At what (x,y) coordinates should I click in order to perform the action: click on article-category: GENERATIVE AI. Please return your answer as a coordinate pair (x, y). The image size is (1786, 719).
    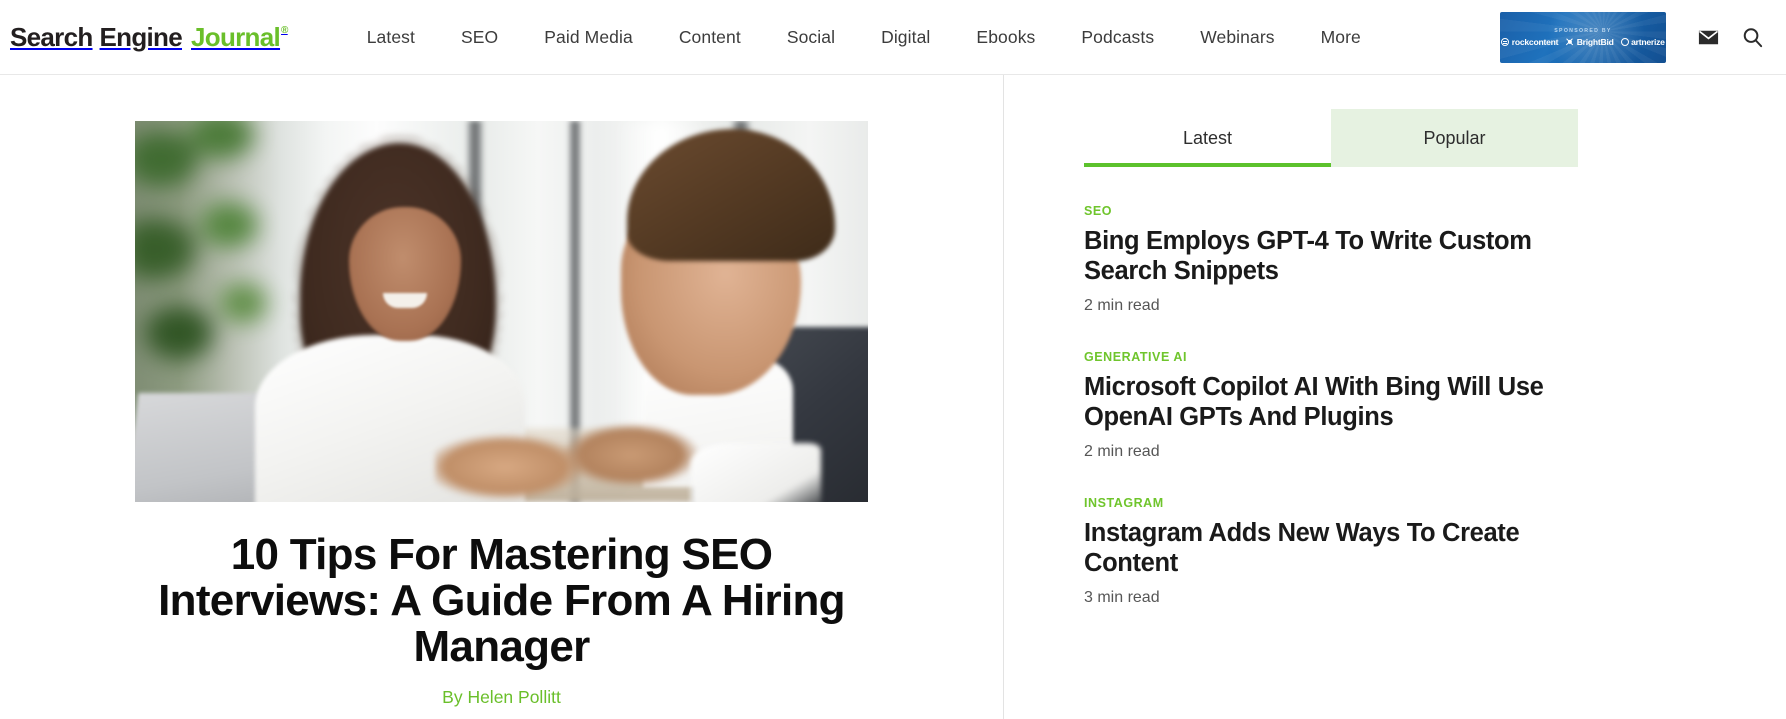
    Looking at the image, I should click on (1344, 357).